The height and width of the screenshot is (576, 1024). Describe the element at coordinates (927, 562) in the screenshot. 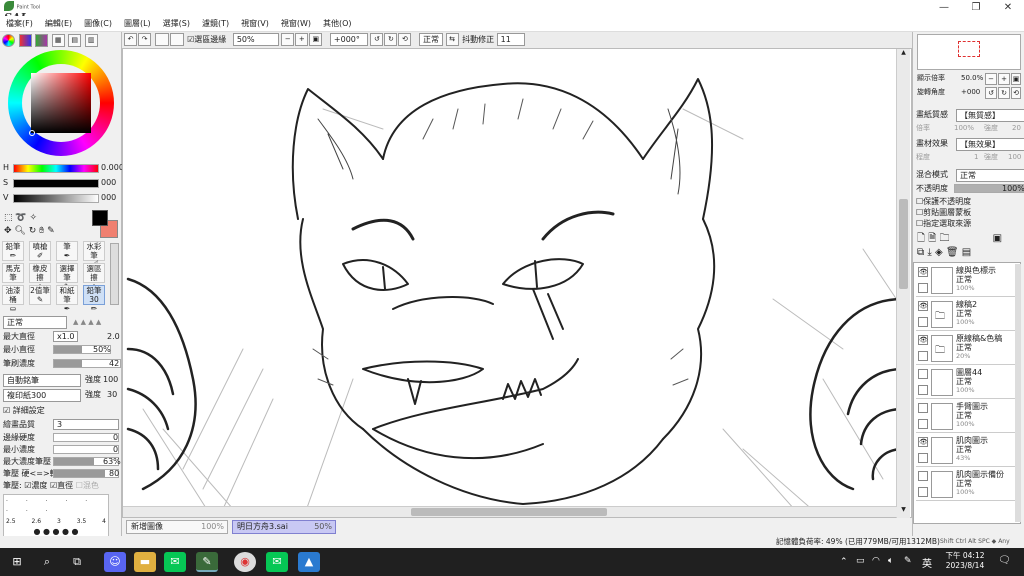

I see `ime-indicator: 英` at that location.